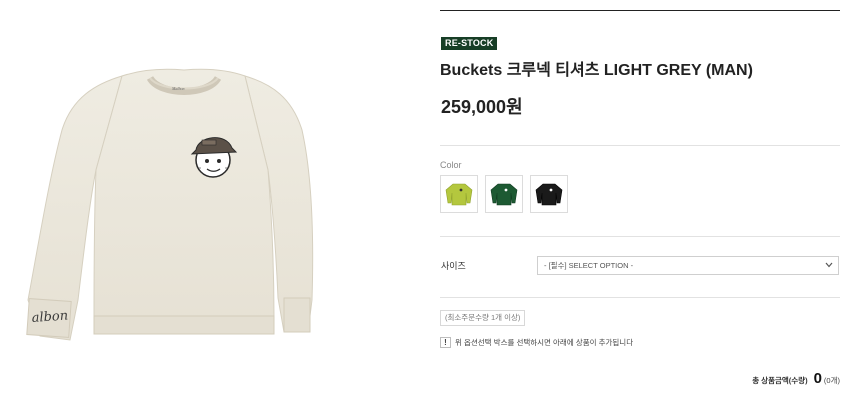 The image size is (851, 410). Describe the element at coordinates (483, 318) in the screenshot. I see `min-order-notice: (최소주문수량 1개 이상)` at that location.